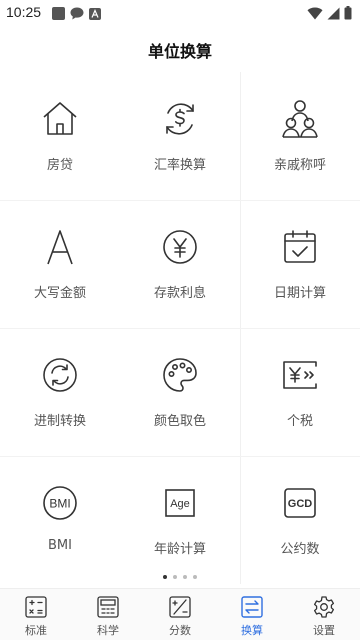  Describe the element at coordinates (179, 51) in the screenshot. I see `page-title: 单位换算` at that location.